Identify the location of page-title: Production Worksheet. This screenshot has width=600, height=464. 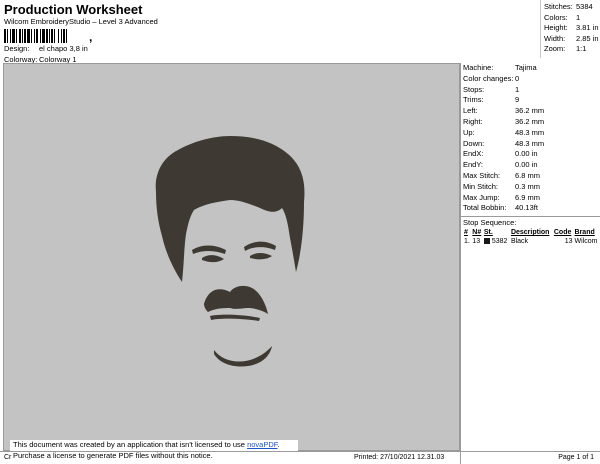
(73, 9).